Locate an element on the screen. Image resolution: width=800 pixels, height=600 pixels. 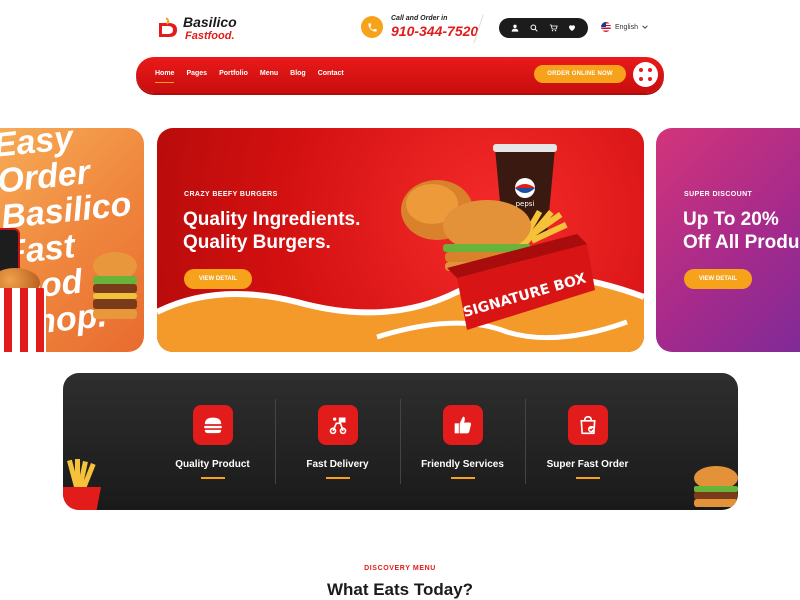
feature-super-fast-order: Super Fast Order is located at coordinates (587, 441).